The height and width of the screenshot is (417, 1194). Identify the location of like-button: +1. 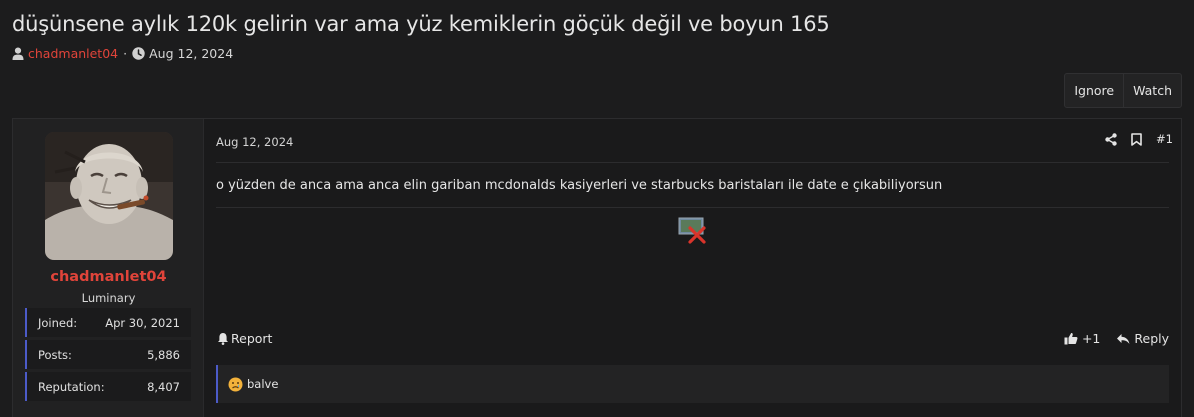
(1082, 338).